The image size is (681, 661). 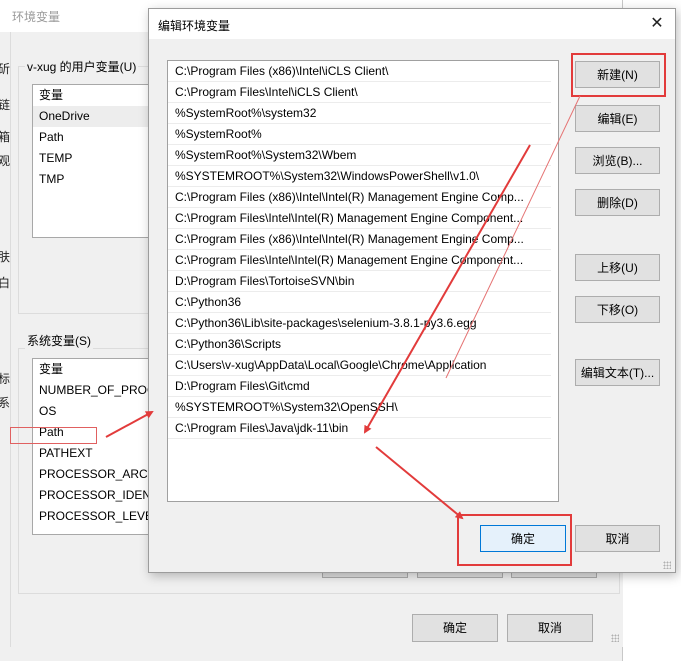 What do you see at coordinates (5, 379) in the screenshot?
I see `strip-text: 标` at bounding box center [5, 379].